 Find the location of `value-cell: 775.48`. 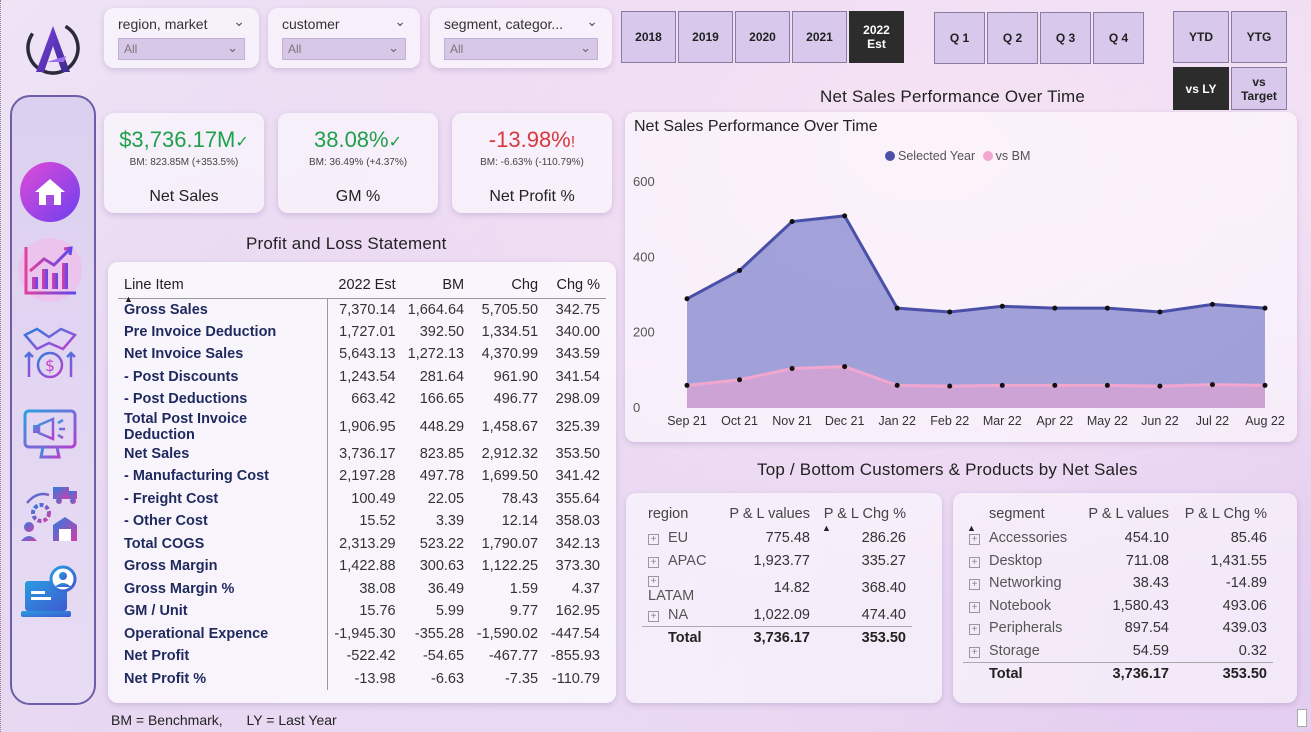

value-cell: 775.48 is located at coordinates (787, 538).